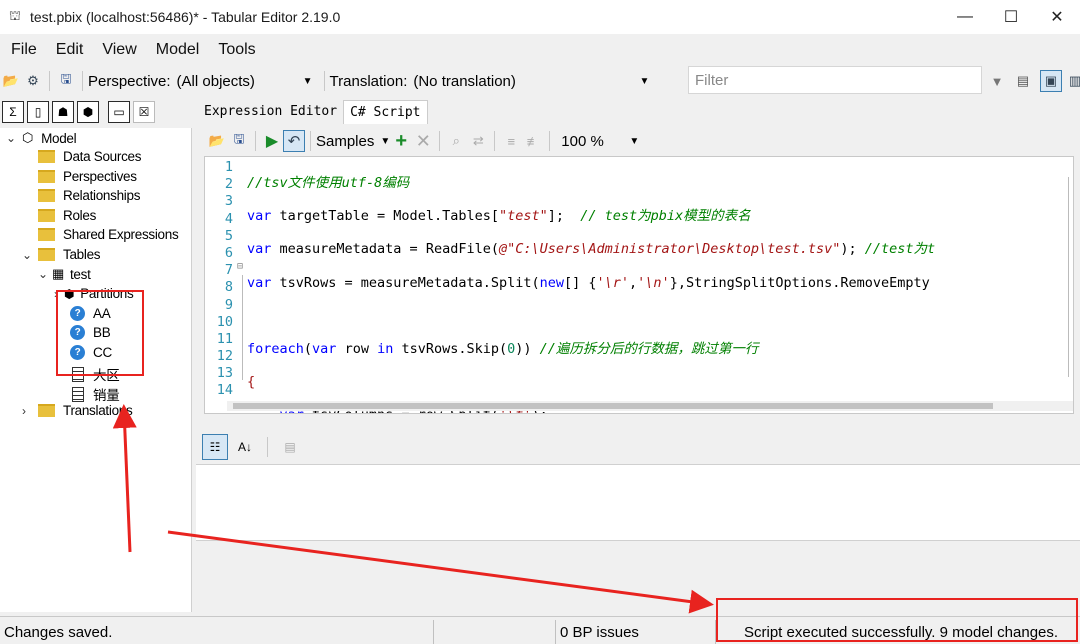  What do you see at coordinates (124, 478) in the screenshot?
I see `arrow-to-measures` at bounding box center [124, 478].